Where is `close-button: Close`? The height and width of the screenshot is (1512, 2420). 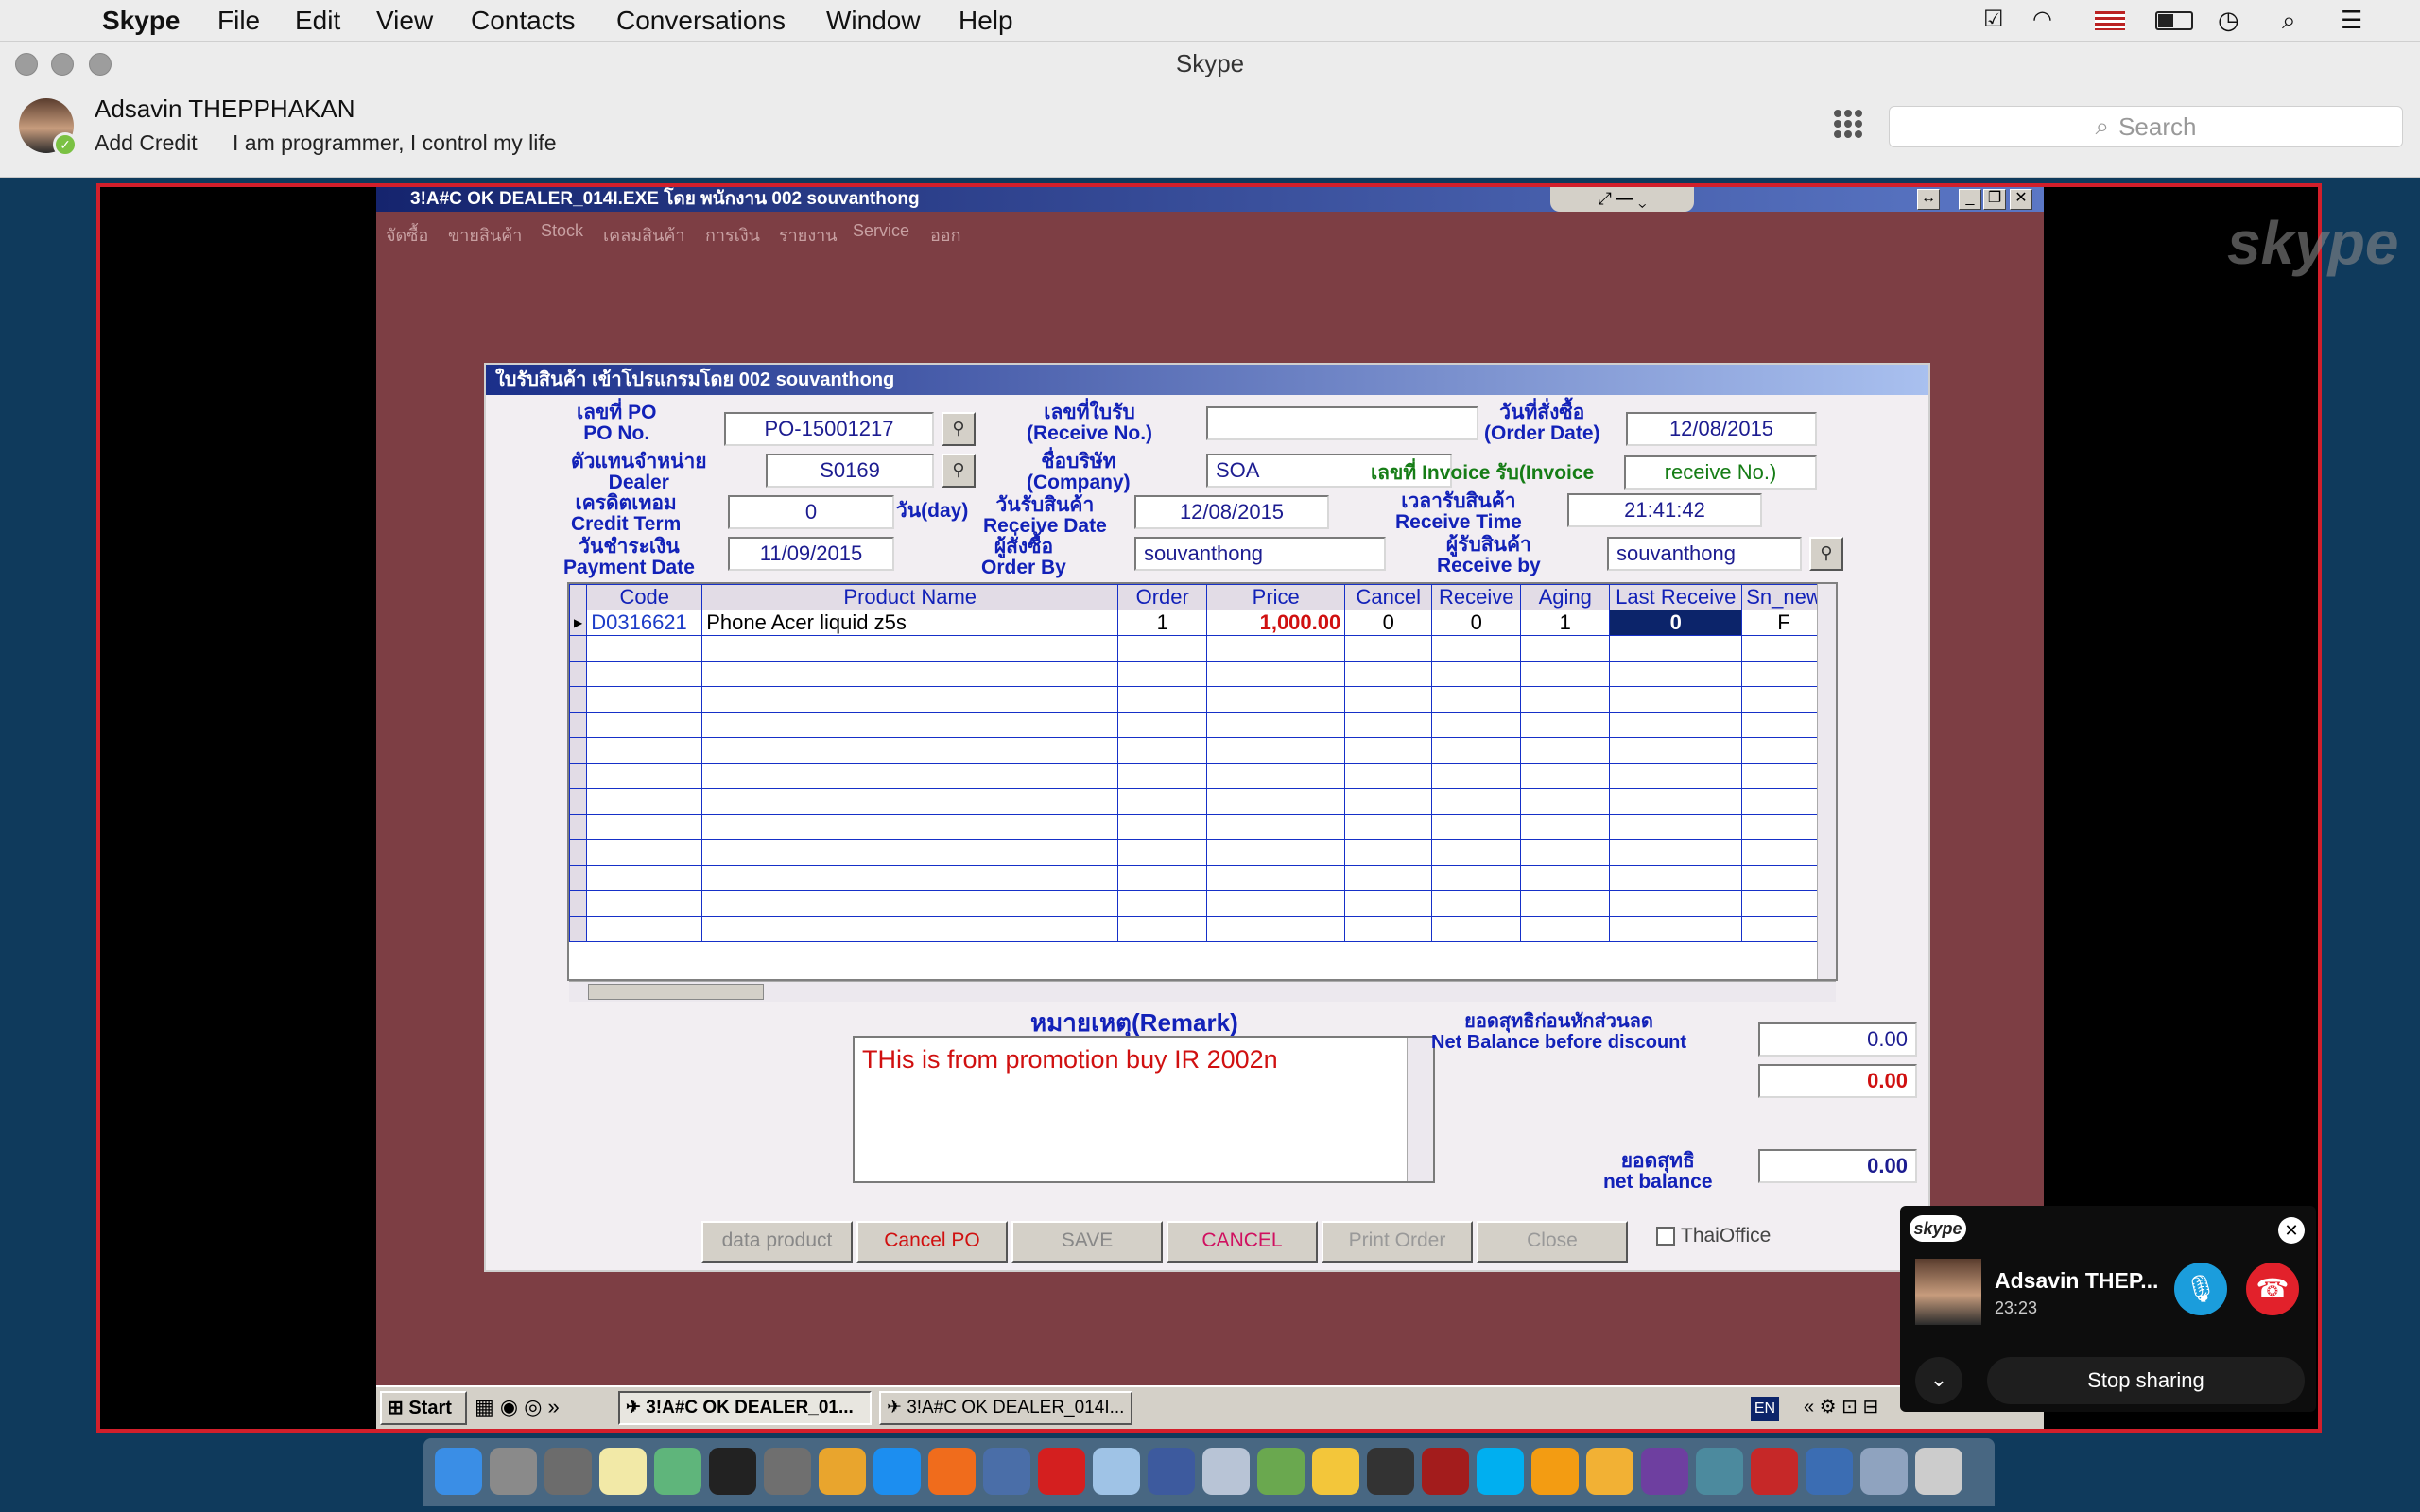 close-button: Close is located at coordinates (1552, 1242).